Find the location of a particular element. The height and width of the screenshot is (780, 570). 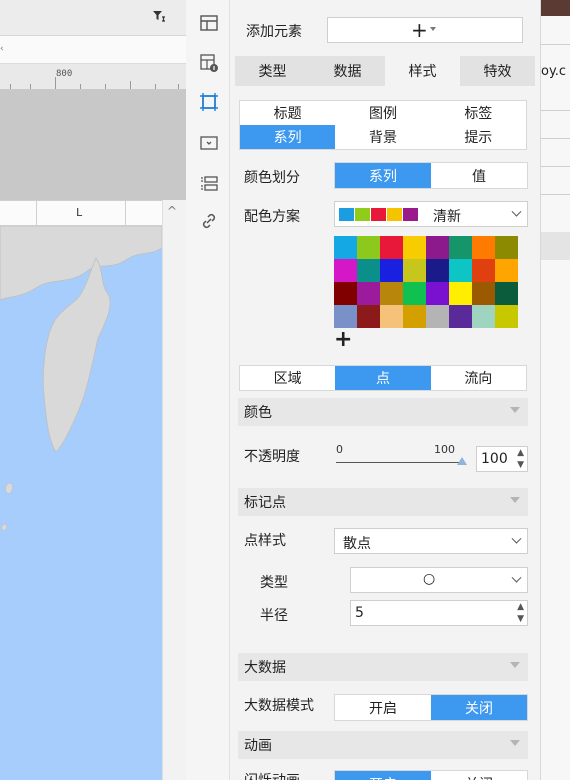

color-palette-grid is located at coordinates (426, 282).